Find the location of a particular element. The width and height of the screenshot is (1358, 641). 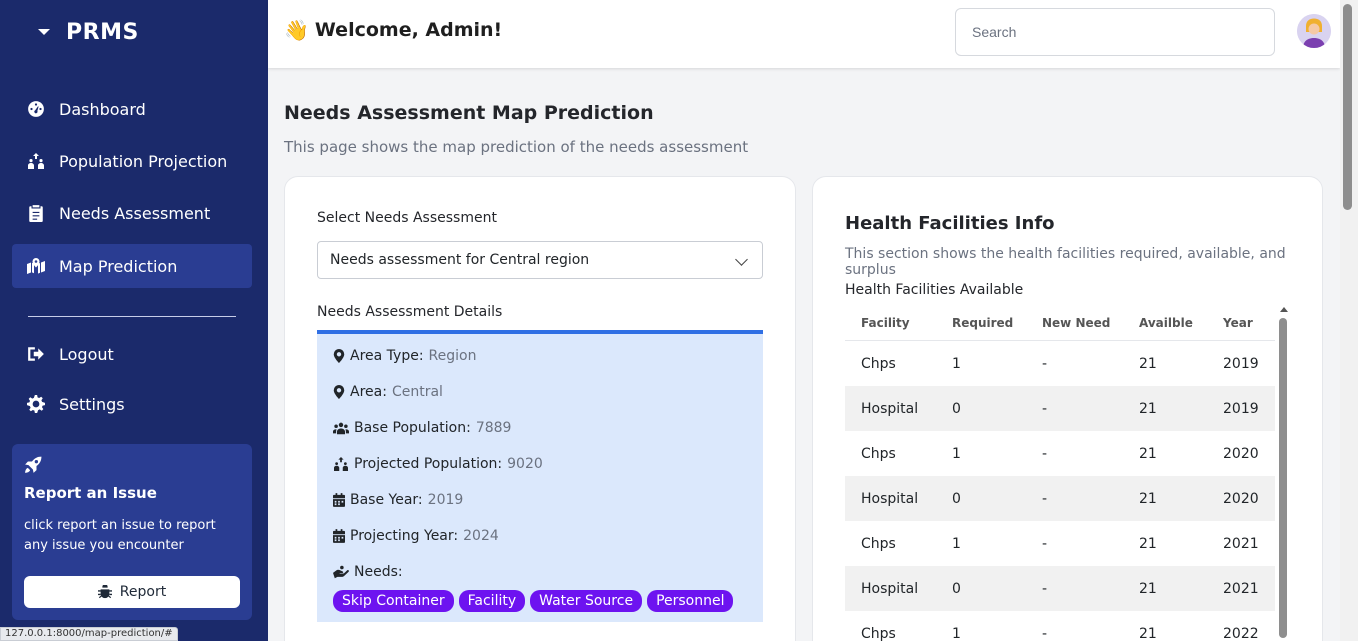

table-row: Hospital 0 - 21 2019 is located at coordinates (1060, 408).